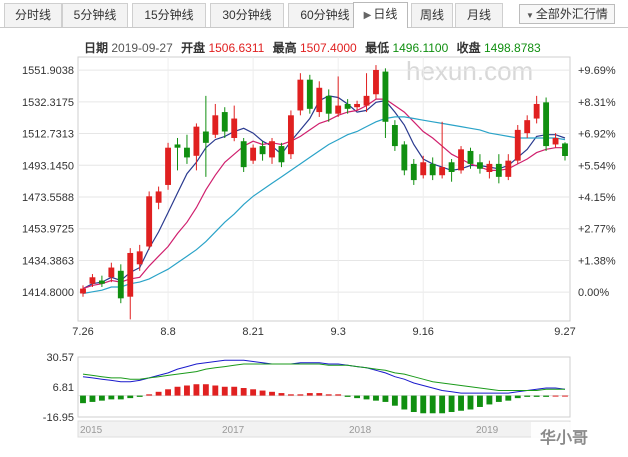 Image resolution: width=628 pixels, height=457 pixels. What do you see at coordinates (597, 71) in the screenshot?
I see `y-tick-pct-label: +9.69%` at bounding box center [597, 71].